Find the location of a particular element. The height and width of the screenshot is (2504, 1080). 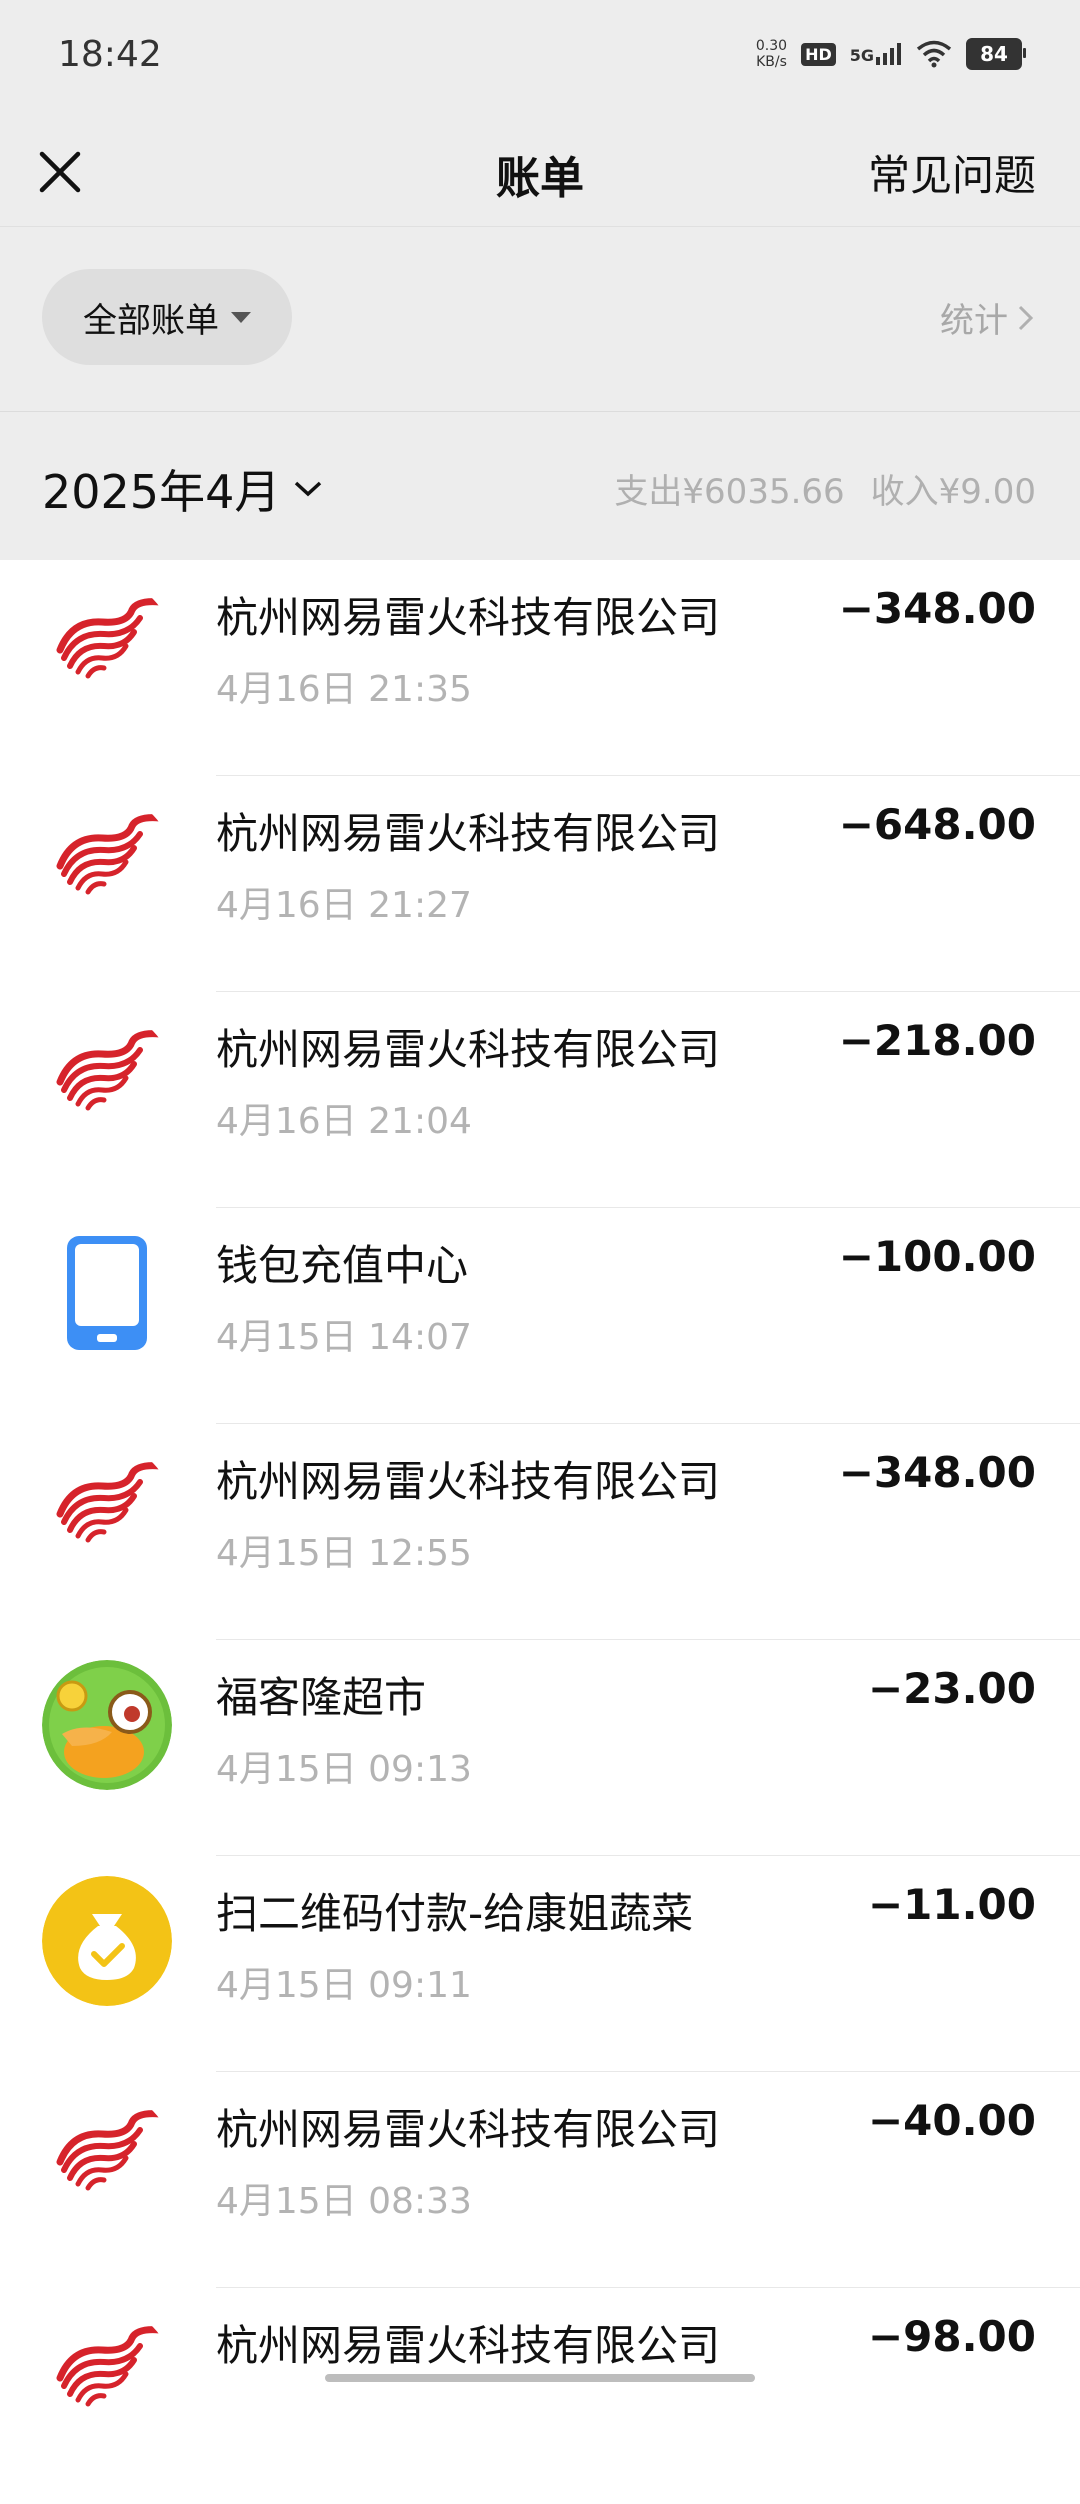

status-icons: 0.30 KB/s HD 5G 84 is located at coordinates (891, 54).